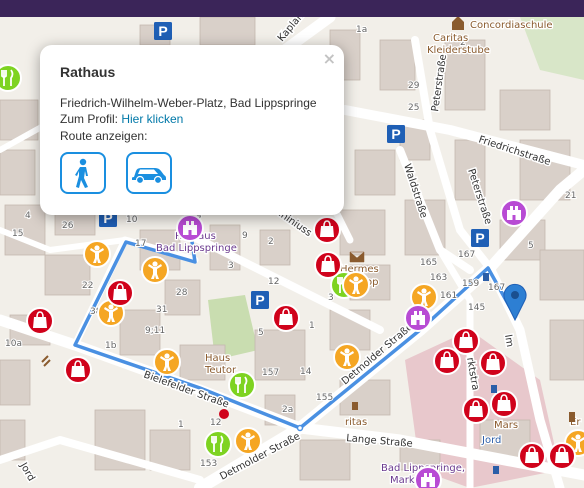 Image resolution: width=584 pixels, height=488 pixels. Describe the element at coordinates (292, 8) in the screenshot. I see `top-header-bar` at that location.